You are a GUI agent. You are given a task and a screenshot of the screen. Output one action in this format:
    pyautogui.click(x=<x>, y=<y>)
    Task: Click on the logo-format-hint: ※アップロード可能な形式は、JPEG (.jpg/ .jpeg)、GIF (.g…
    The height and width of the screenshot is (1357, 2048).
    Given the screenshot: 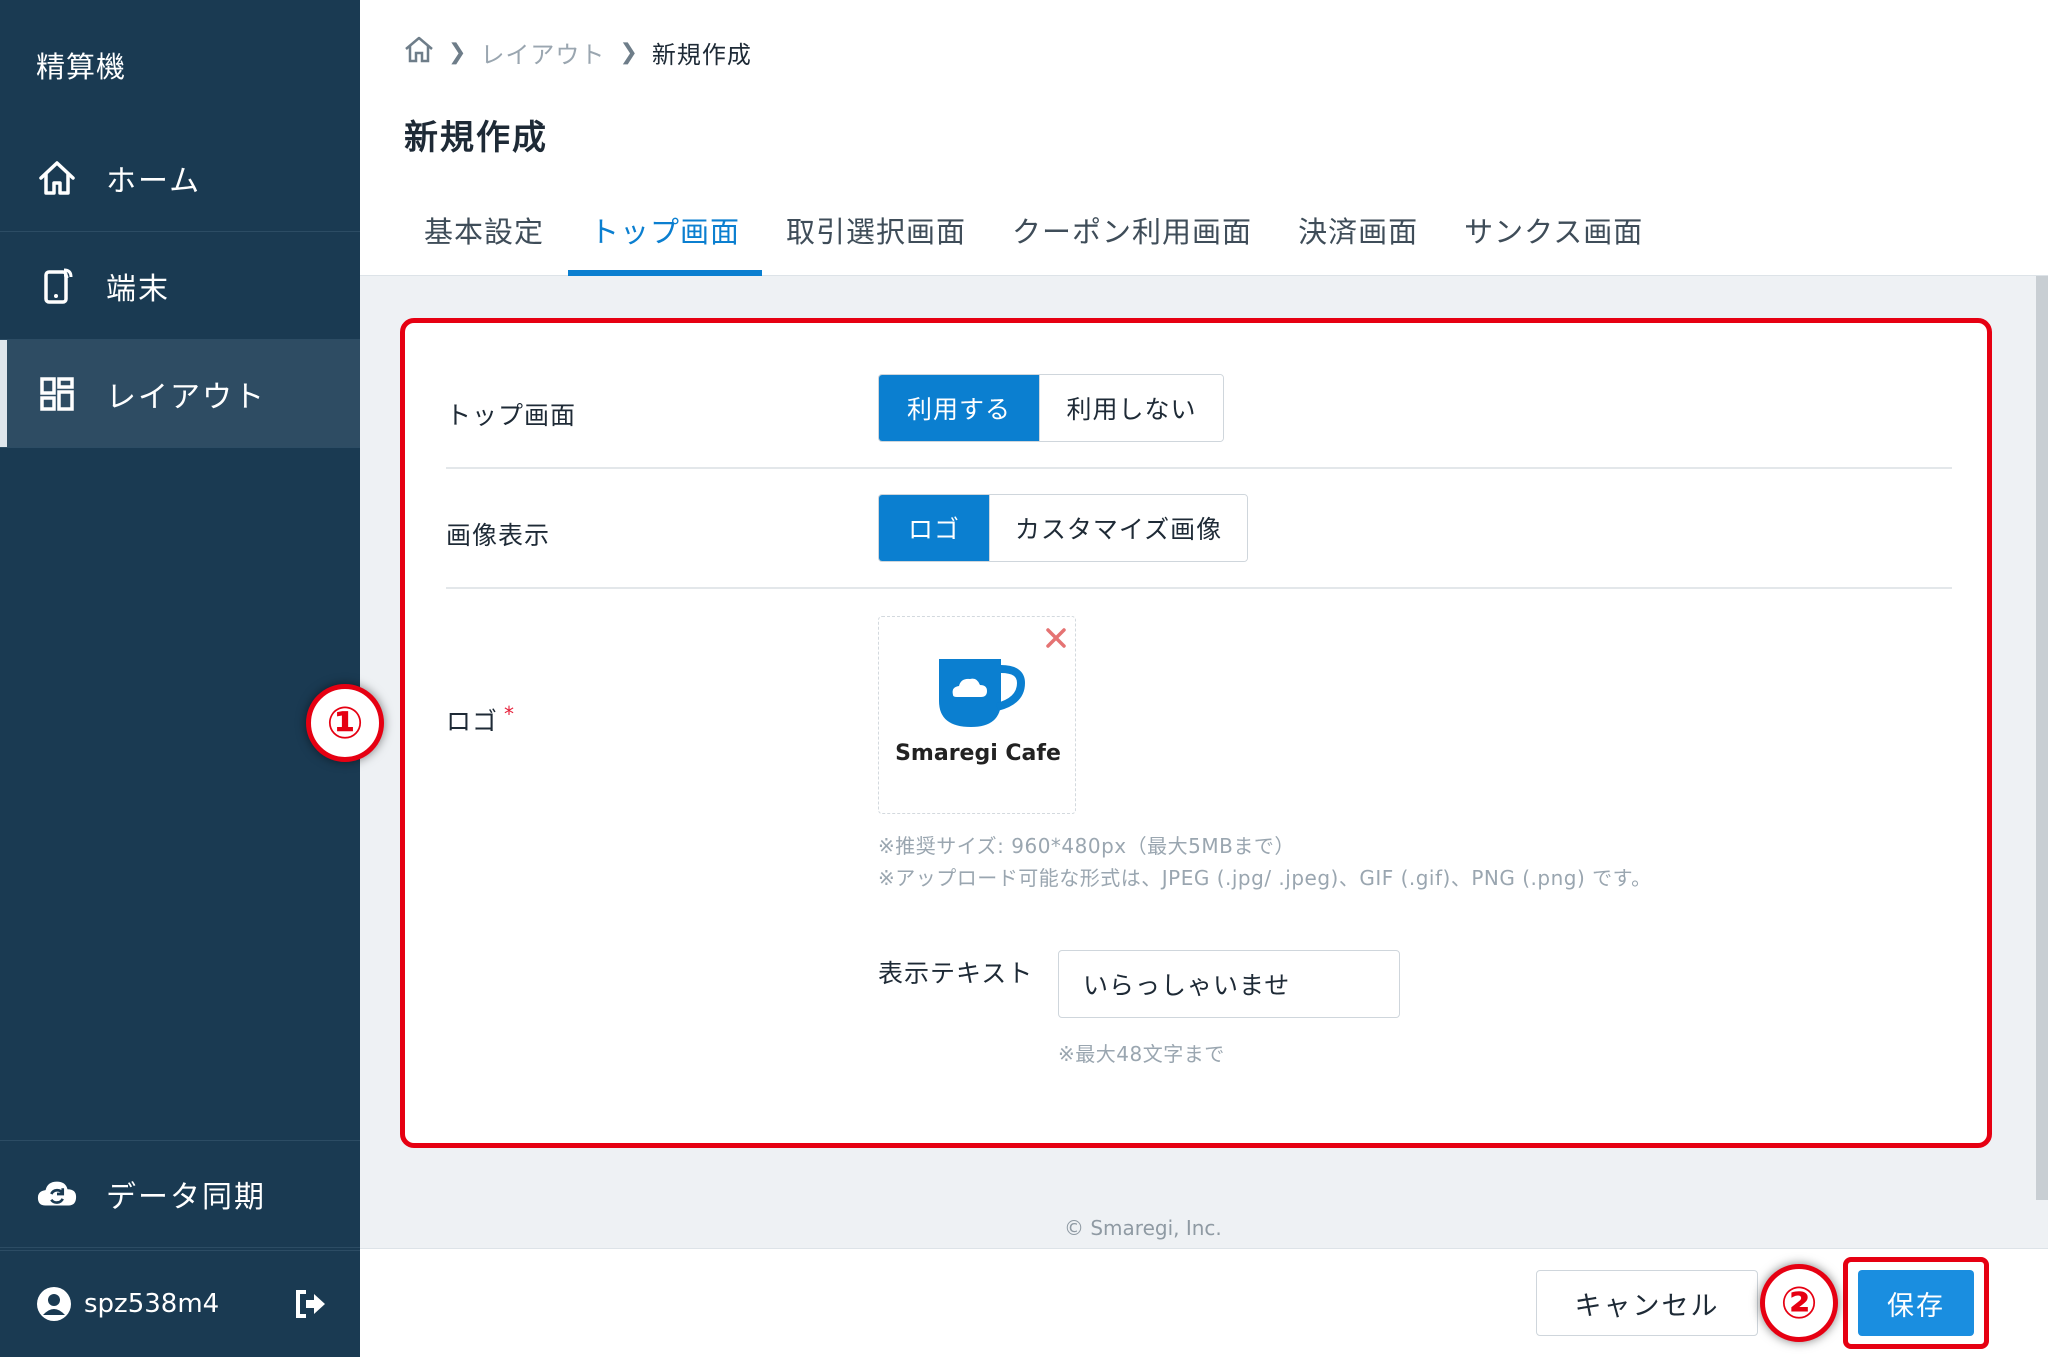 What is the action you would take?
    pyautogui.click(x=1265, y=878)
    